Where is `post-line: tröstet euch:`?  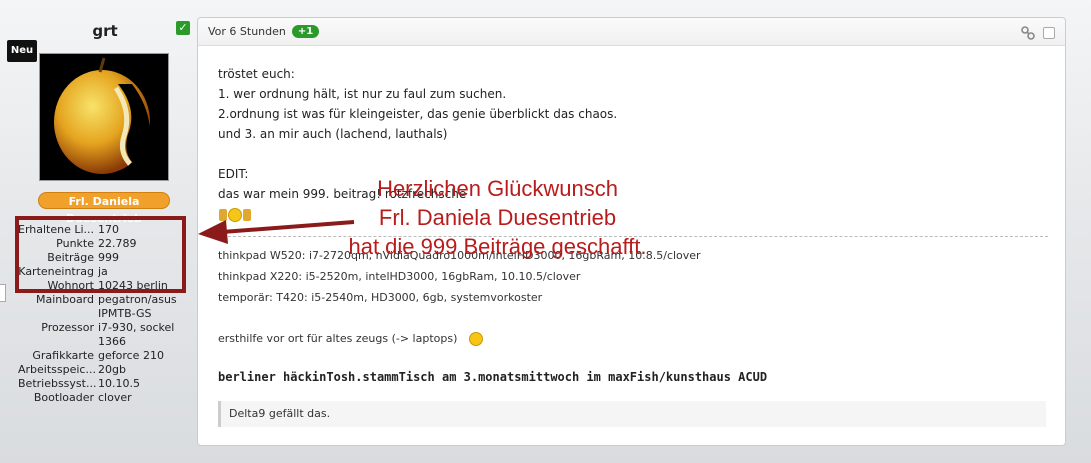 post-line: tröstet euch: is located at coordinates (256, 74).